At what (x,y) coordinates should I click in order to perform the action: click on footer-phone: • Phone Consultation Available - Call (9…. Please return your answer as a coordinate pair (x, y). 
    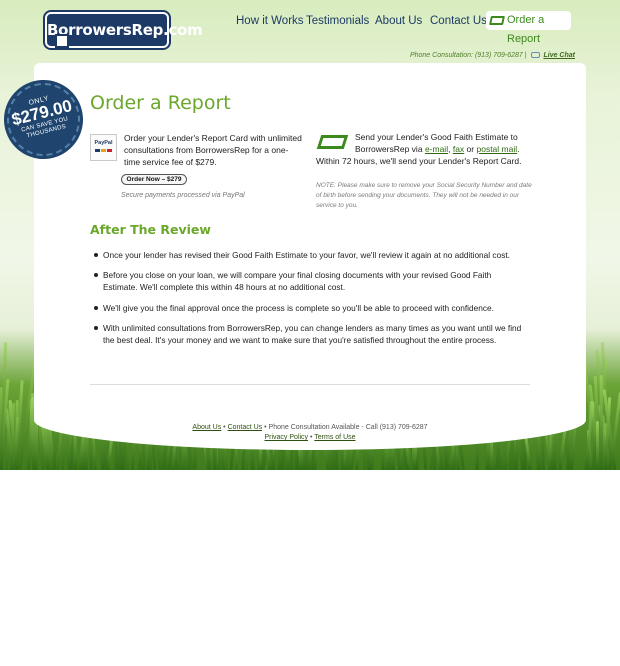
    Looking at the image, I should click on (346, 427).